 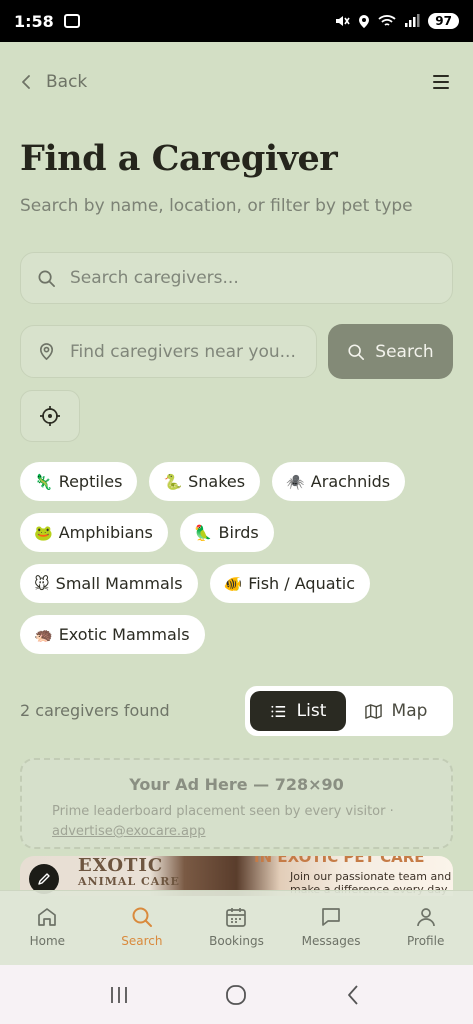 I want to click on status-bar: 1:58 97, so click(x=236, y=21).